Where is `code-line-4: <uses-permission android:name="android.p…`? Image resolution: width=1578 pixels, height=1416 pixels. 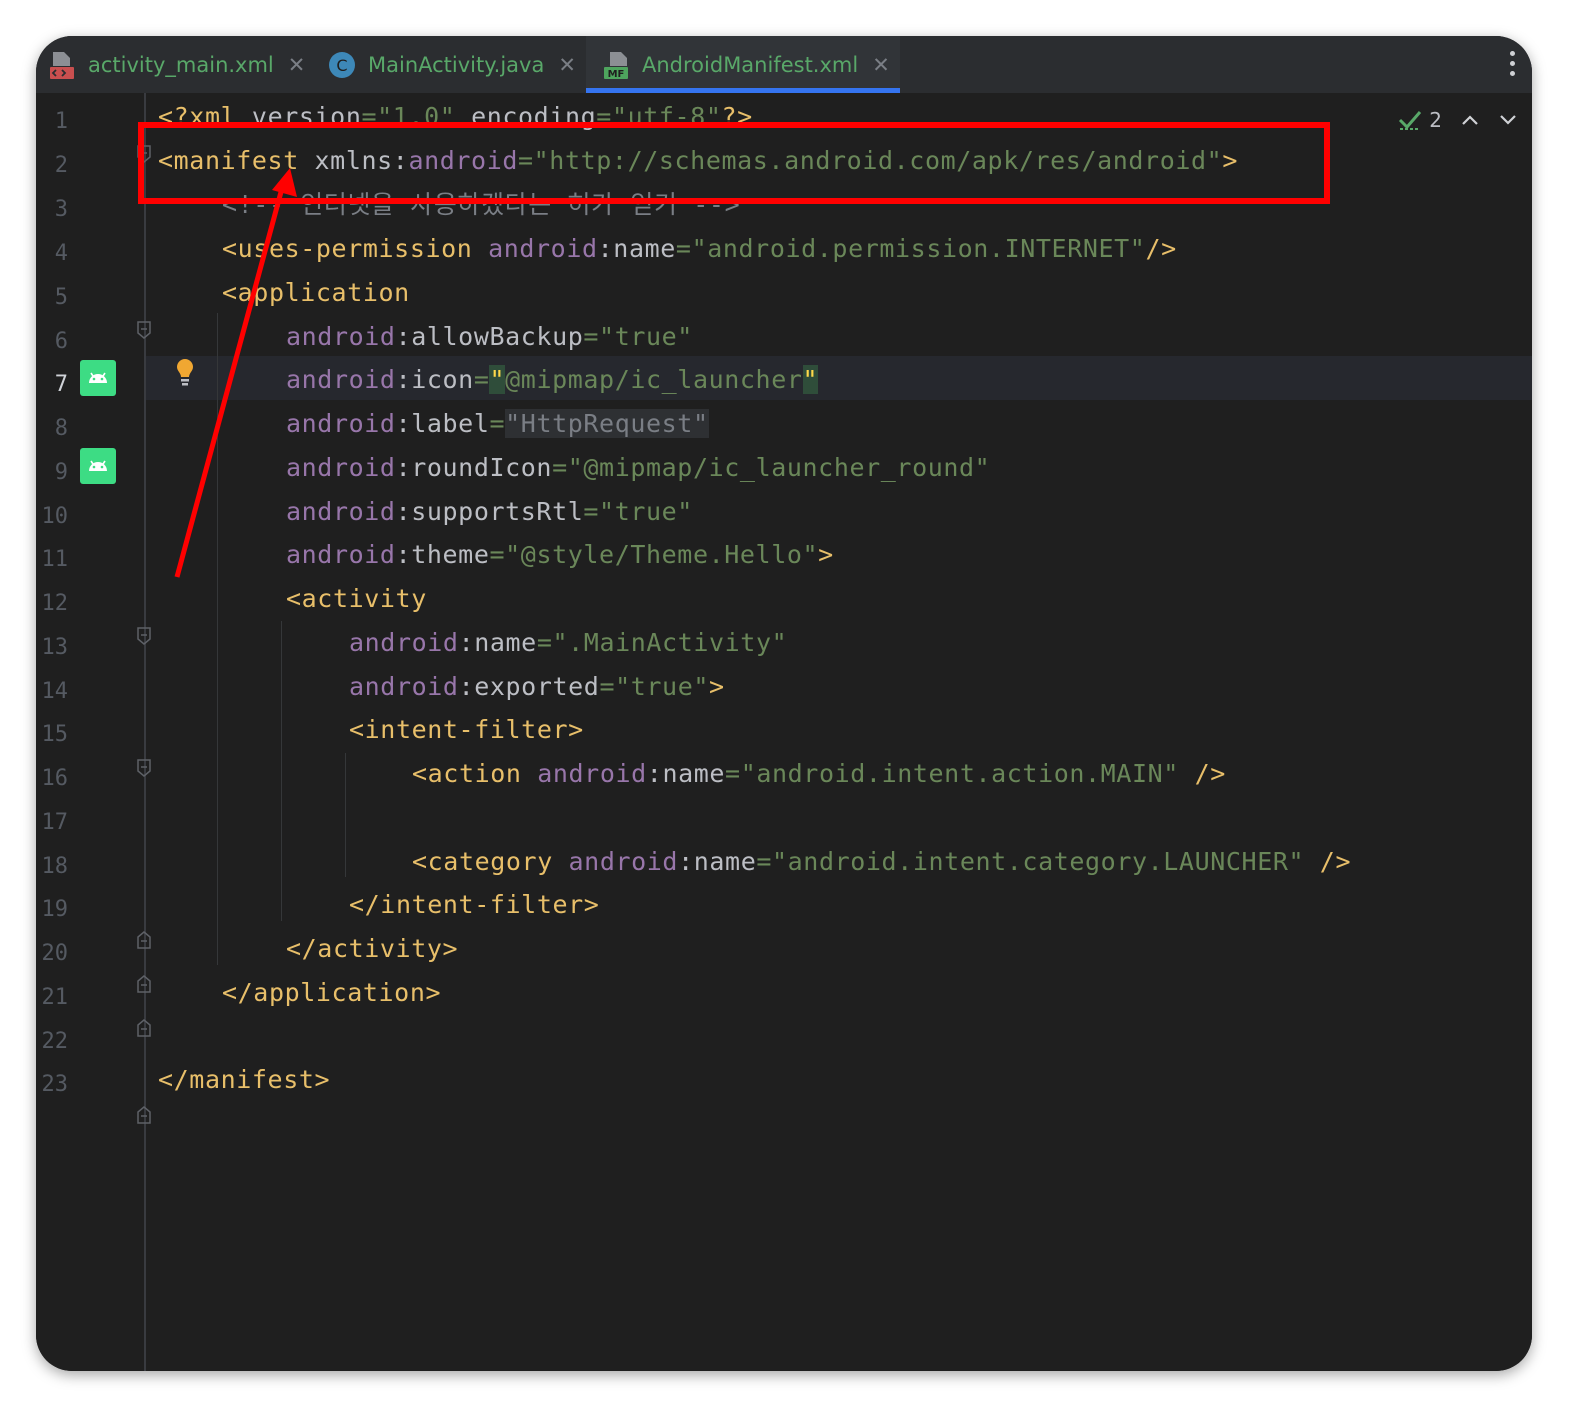
code-line-4: <uses-permission android:name="android.p… is located at coordinates (699, 249).